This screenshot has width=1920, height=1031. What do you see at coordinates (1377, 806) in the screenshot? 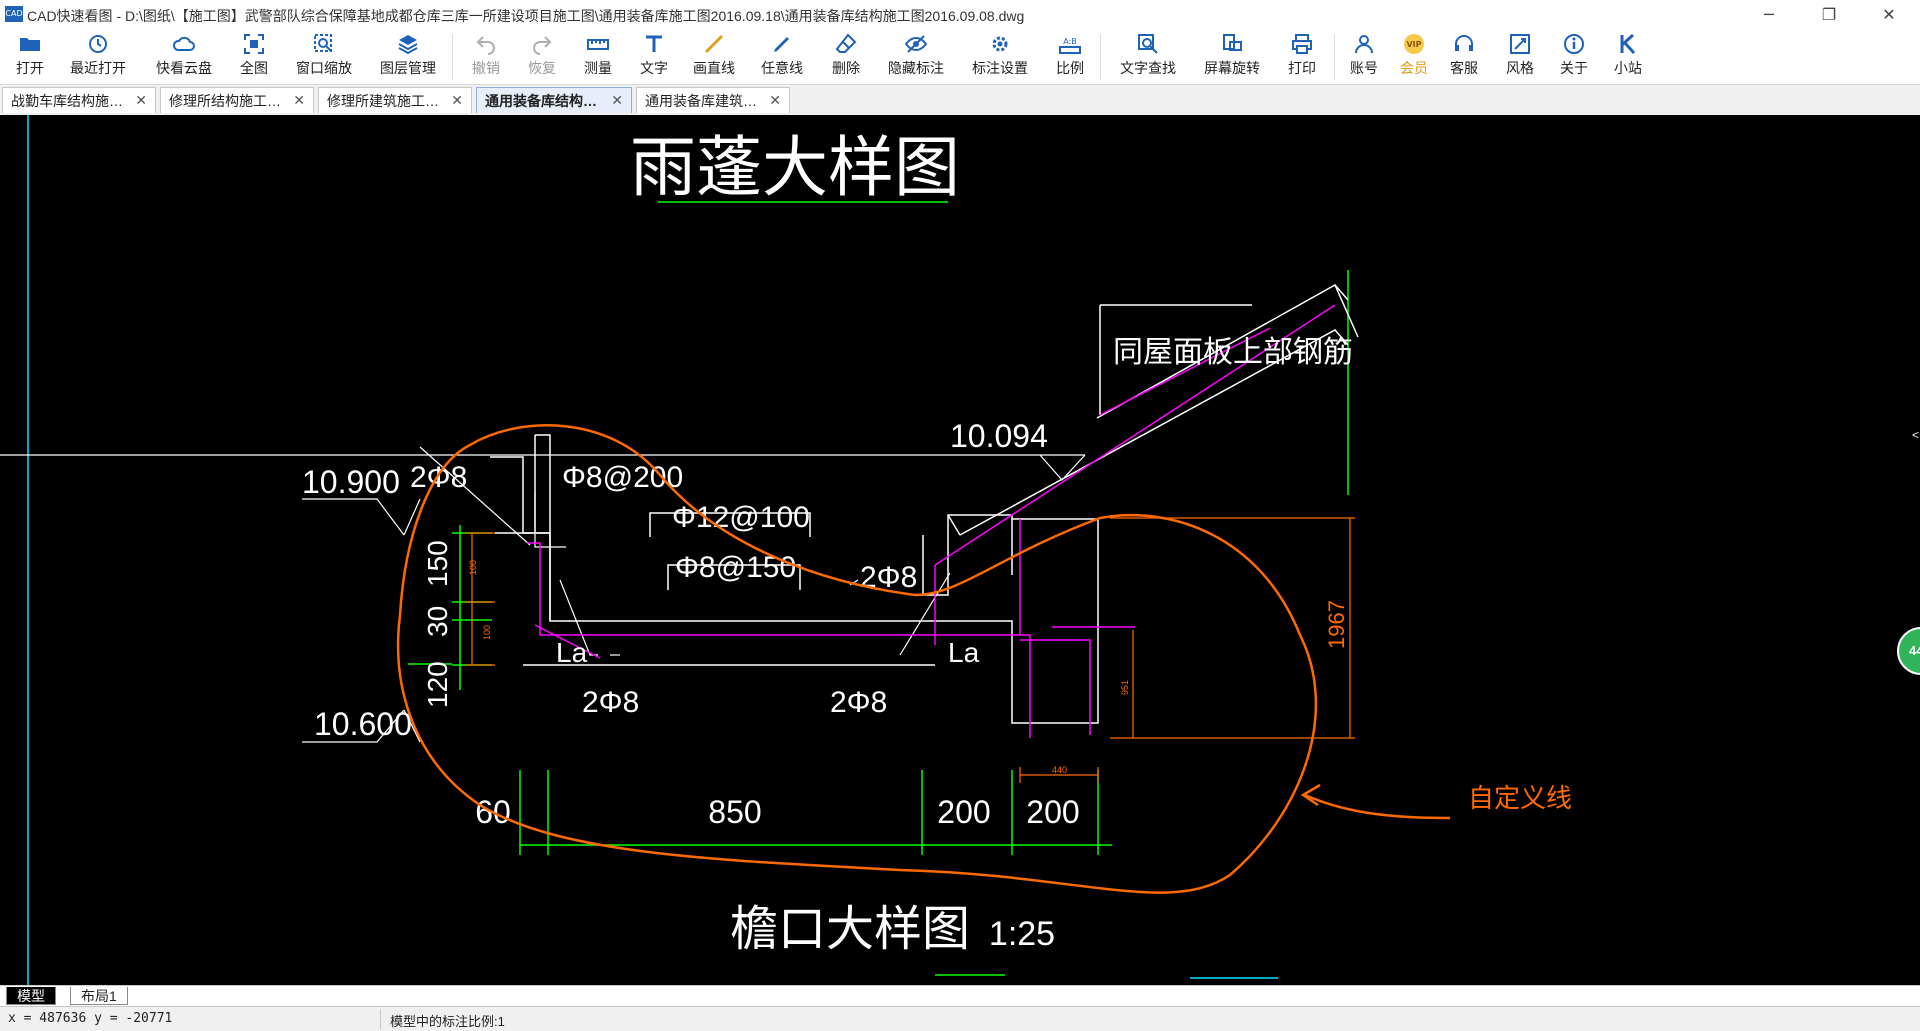
I see `custom-line-arrow` at bounding box center [1377, 806].